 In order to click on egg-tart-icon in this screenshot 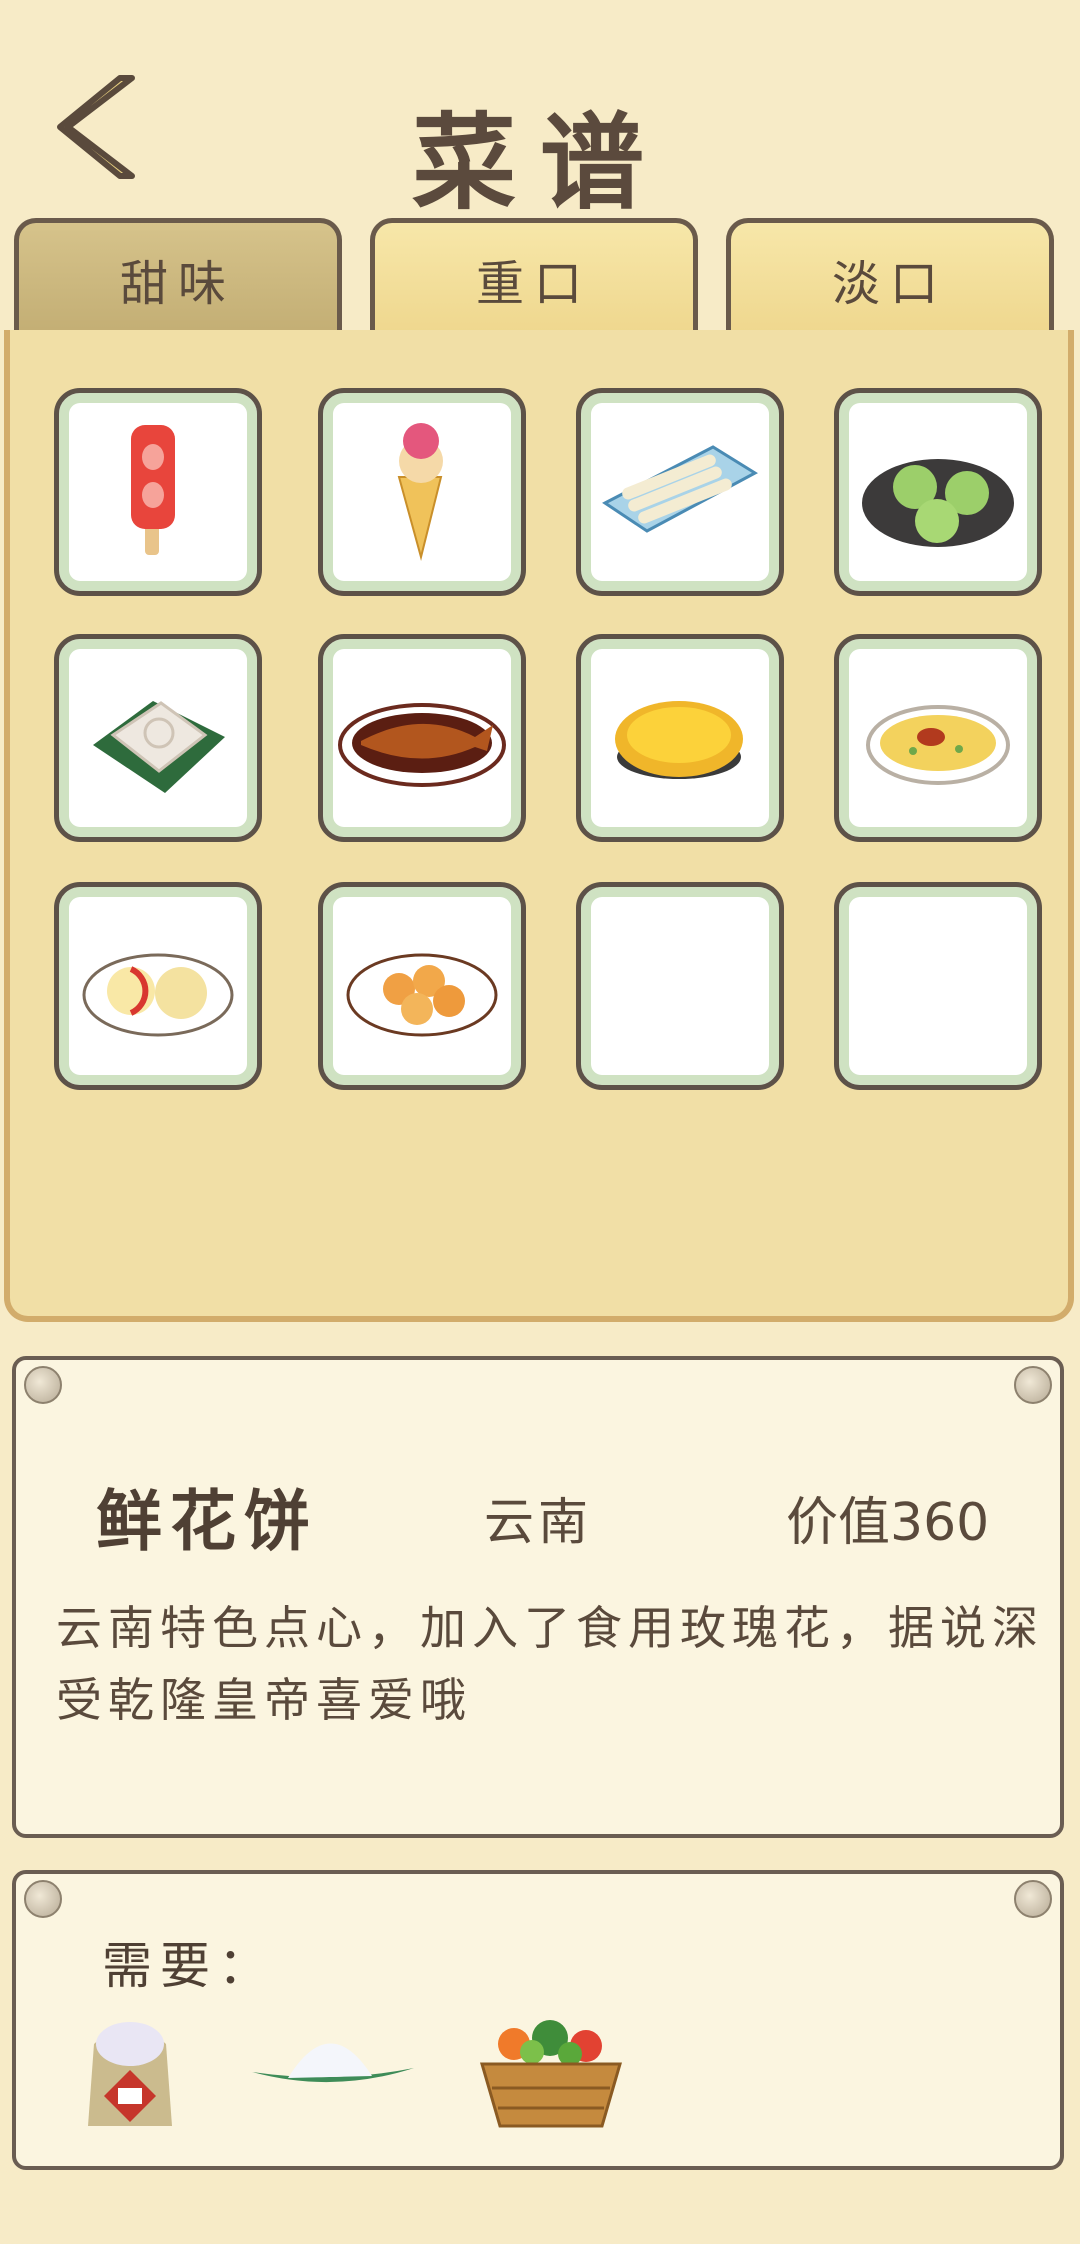, I will do `click(679, 740)`.